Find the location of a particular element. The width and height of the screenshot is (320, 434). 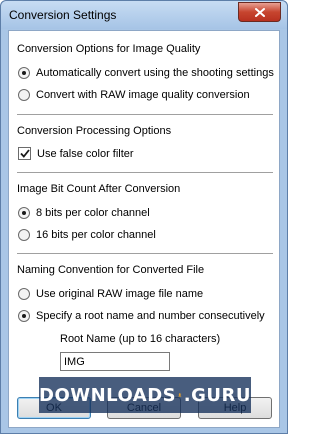

checkbox-checked is located at coordinates (24, 153).